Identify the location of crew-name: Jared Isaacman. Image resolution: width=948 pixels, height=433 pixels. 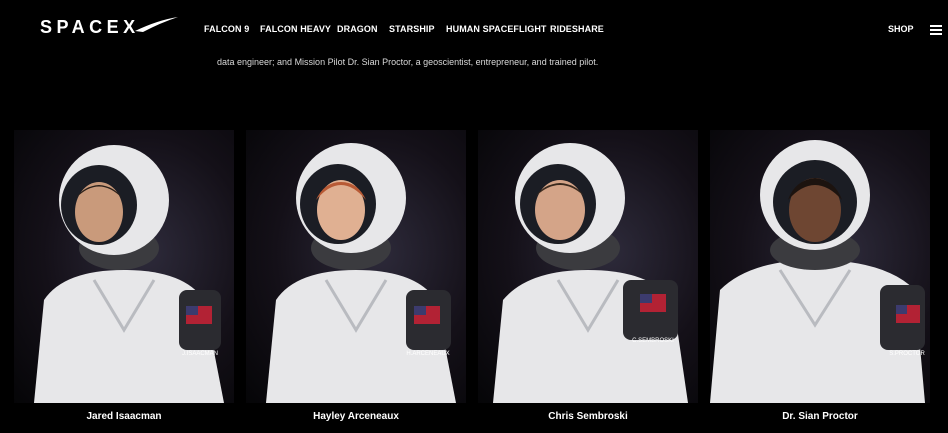
(124, 416).